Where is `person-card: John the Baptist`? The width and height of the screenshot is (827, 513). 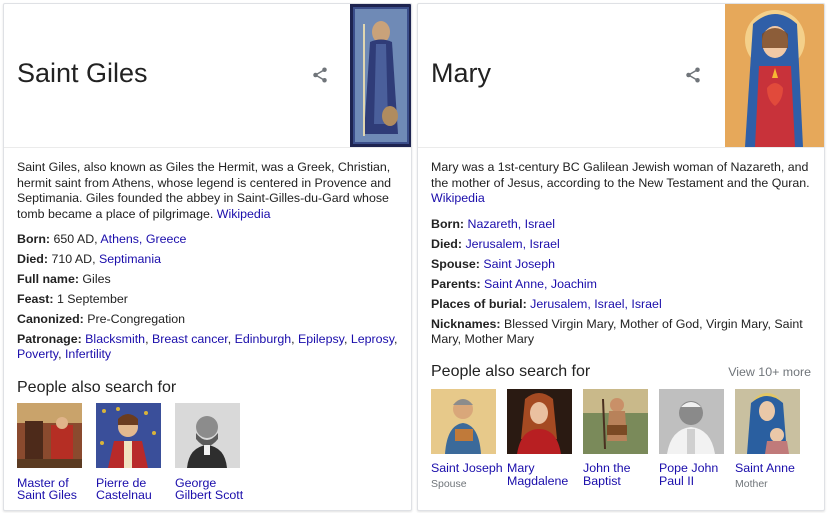
person-card: John the Baptist is located at coordinates (621, 440).